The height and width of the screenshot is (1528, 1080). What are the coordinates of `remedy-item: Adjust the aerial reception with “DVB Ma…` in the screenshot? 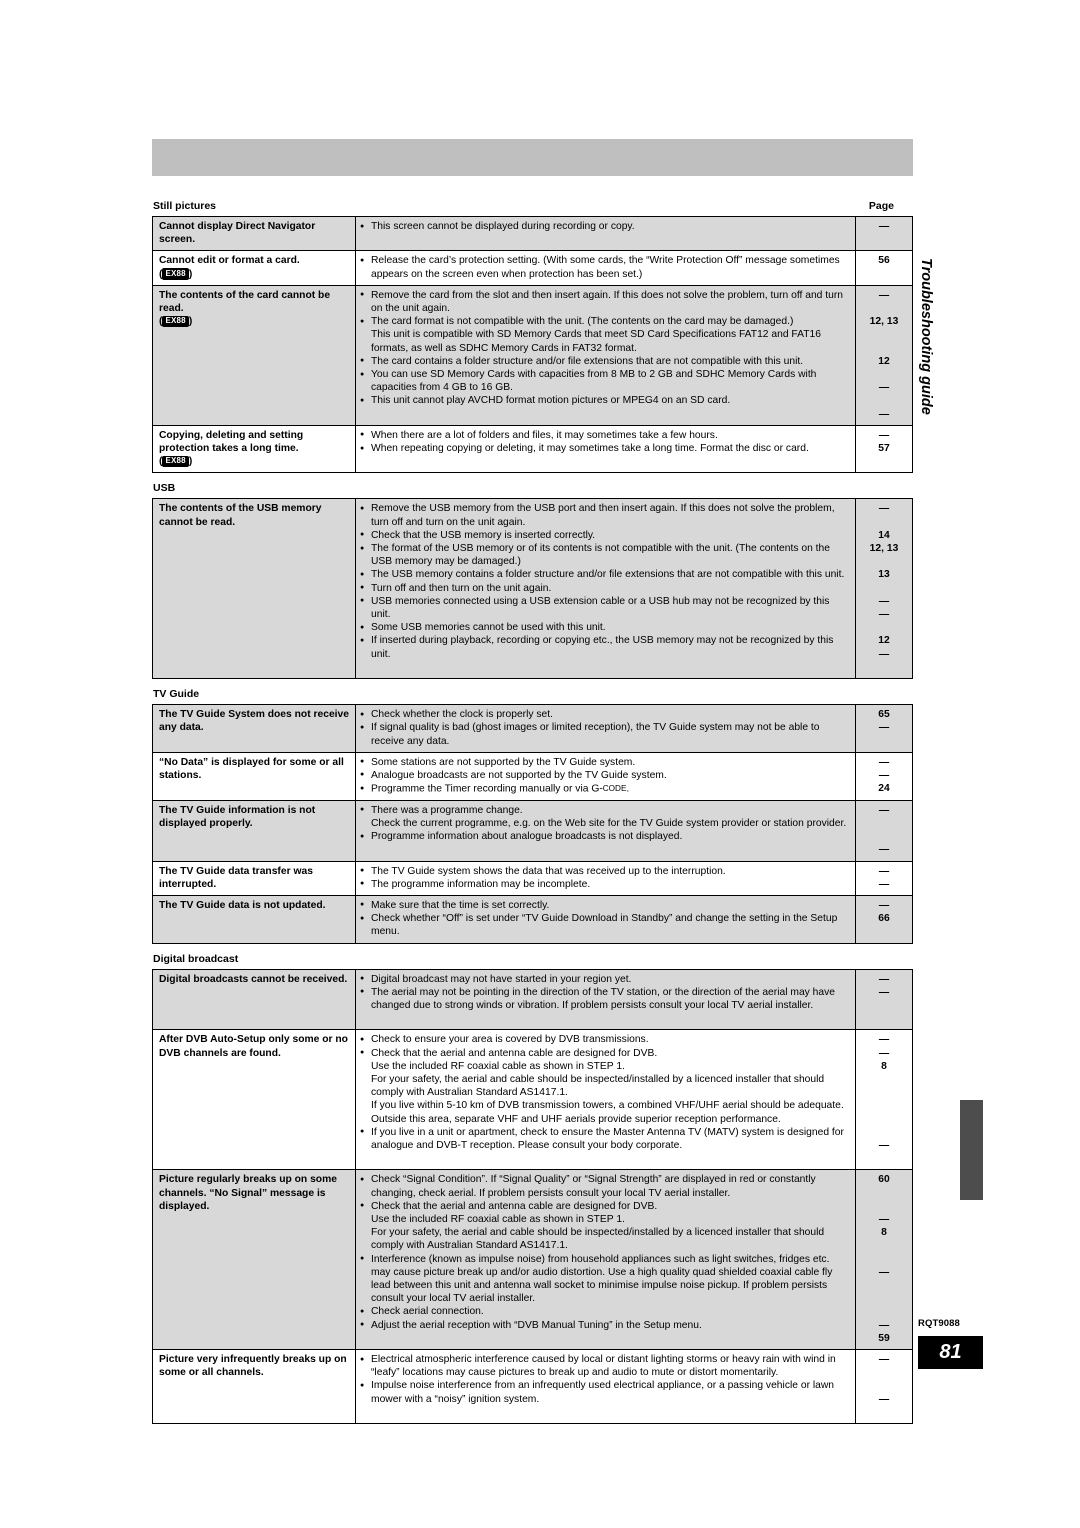 It's located at (605, 1325).